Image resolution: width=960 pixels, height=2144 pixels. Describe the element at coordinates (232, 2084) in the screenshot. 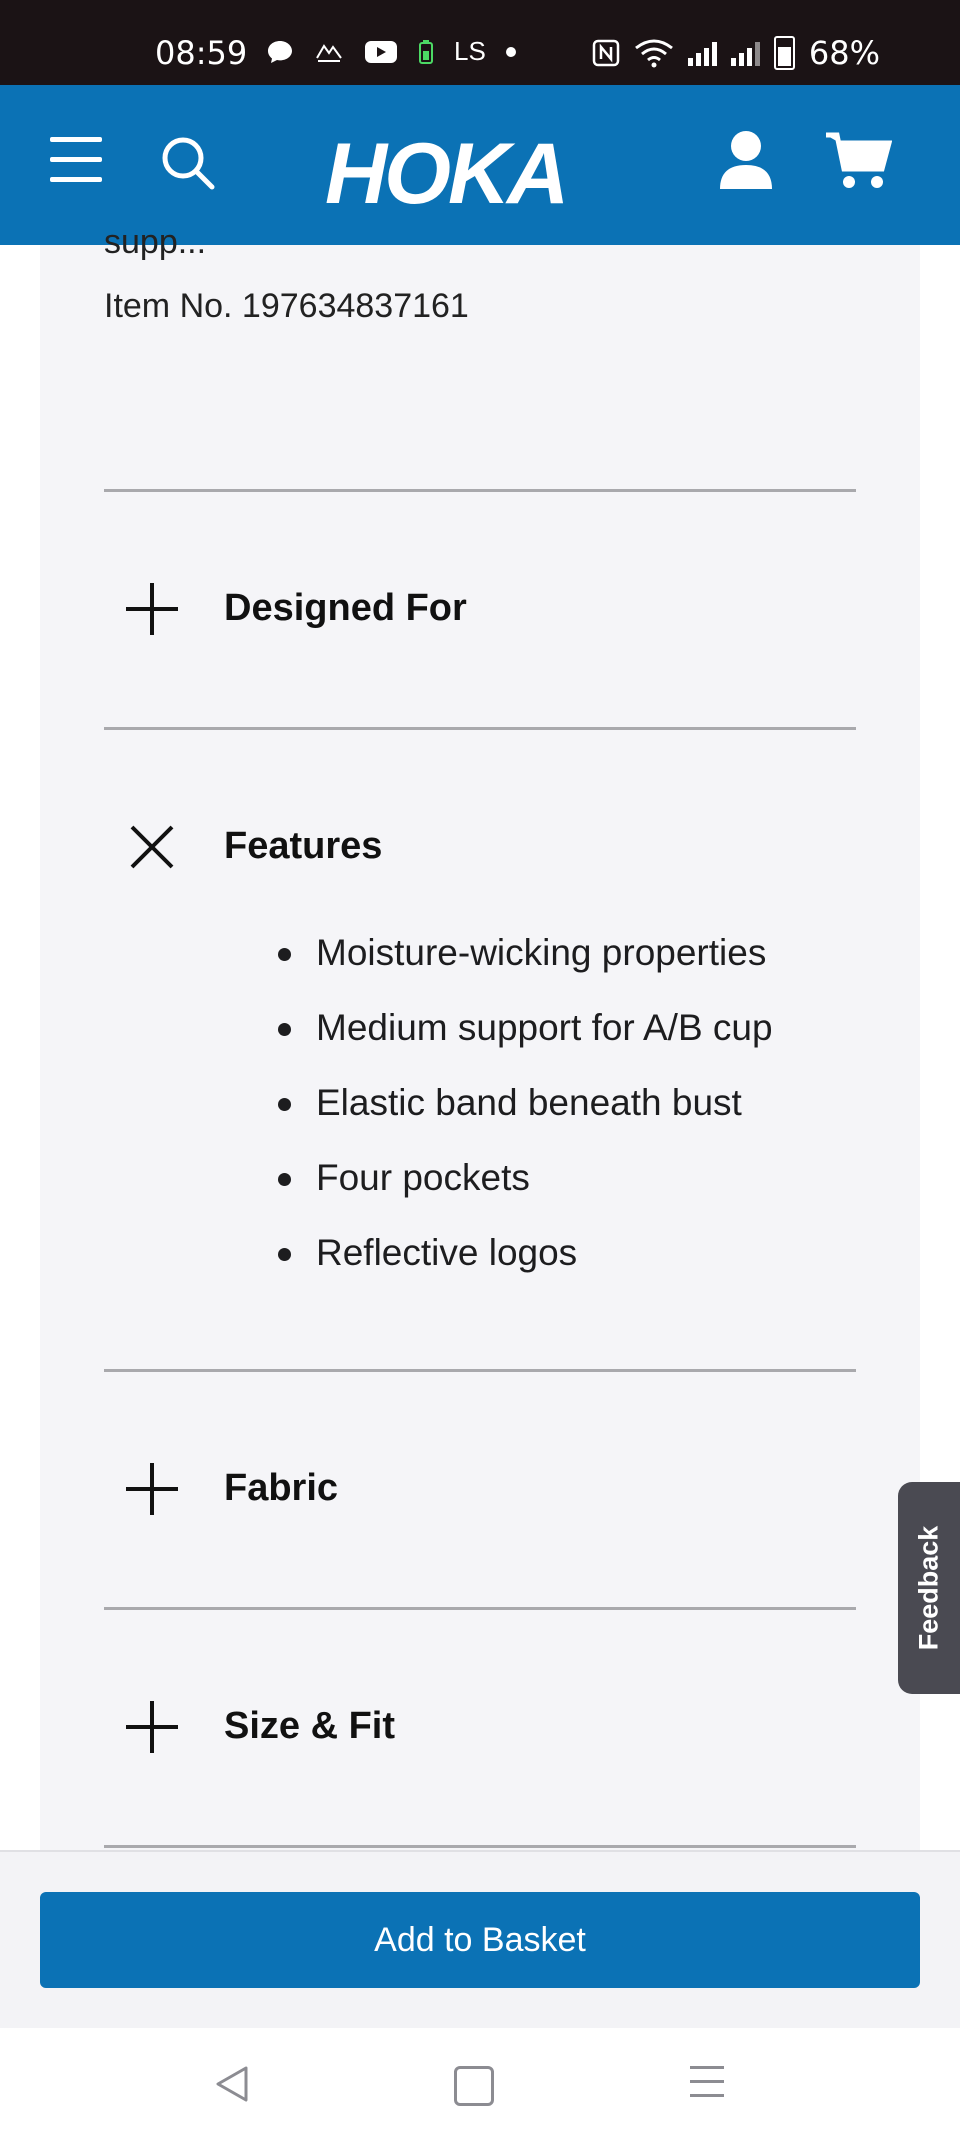

I see `back-icon` at that location.